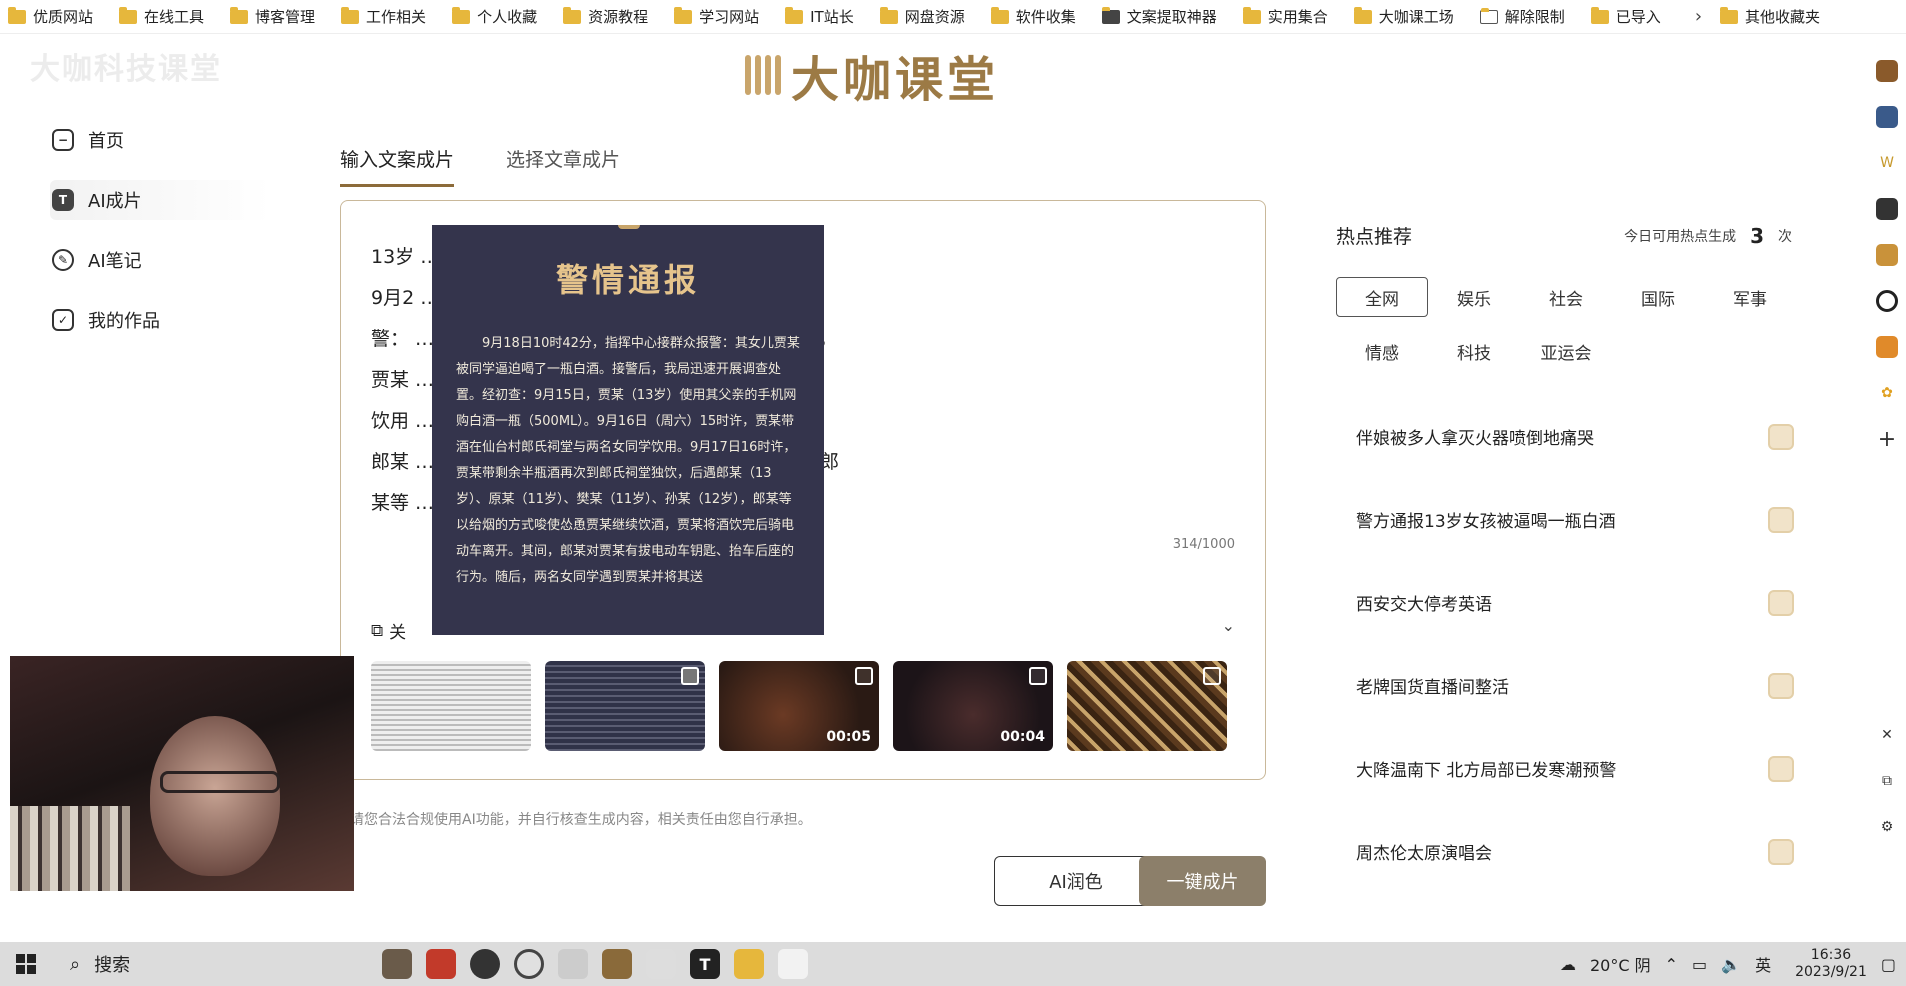 Image resolution: width=1906 pixels, height=986 pixels. What do you see at coordinates (485, 964) in the screenshot?
I see `browser-beta-icon` at bounding box center [485, 964].